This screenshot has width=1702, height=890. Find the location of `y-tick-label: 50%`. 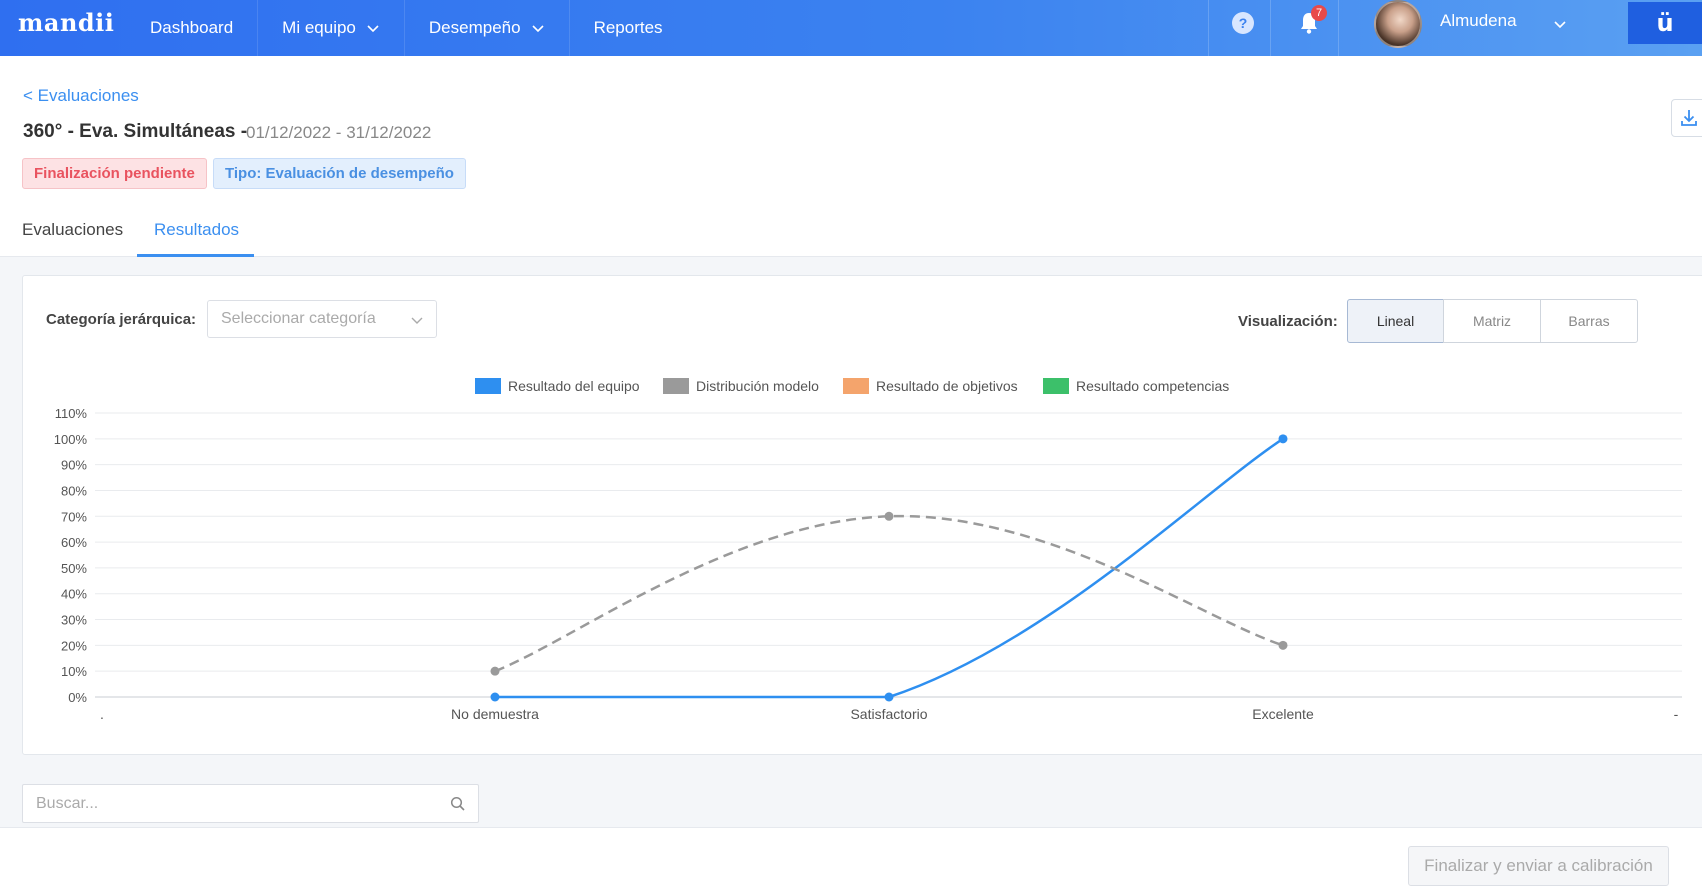

y-tick-label: 50% is located at coordinates (74, 568).